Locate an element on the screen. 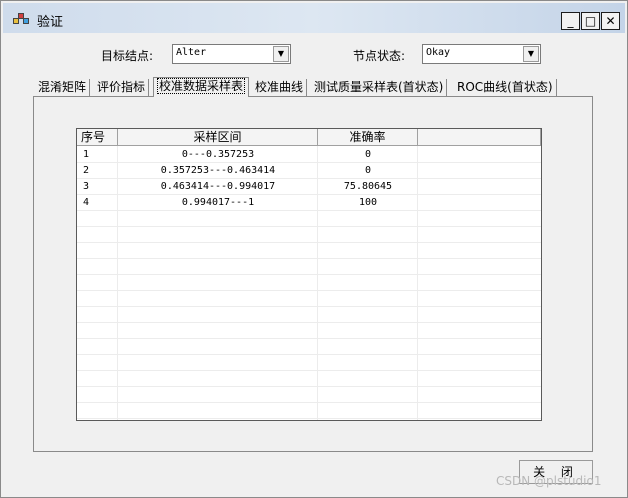 The height and width of the screenshot is (498, 628). tab-roc-curve: ROC曲线(首状态) is located at coordinates (505, 88).